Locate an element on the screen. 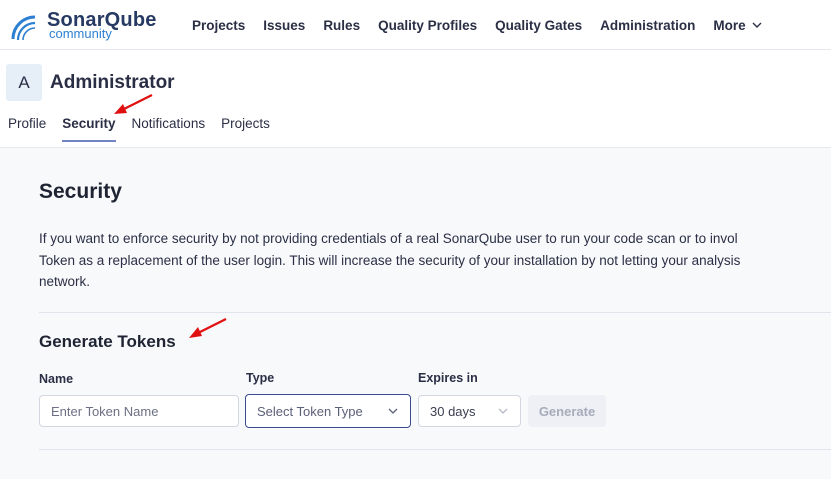 This screenshot has width=831, height=479. nav-rules: Rules is located at coordinates (341, 25).